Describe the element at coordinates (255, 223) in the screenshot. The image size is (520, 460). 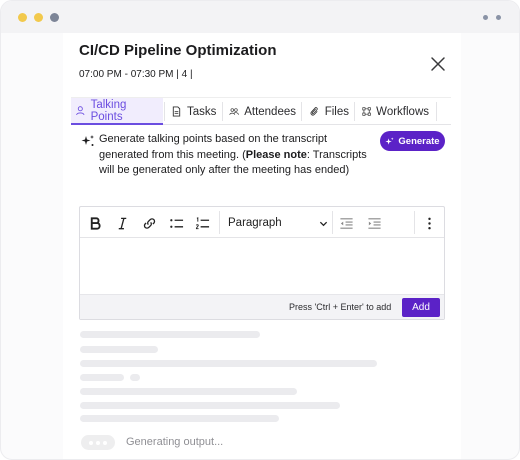
I see `paragraph-format-value: Paragraph` at that location.